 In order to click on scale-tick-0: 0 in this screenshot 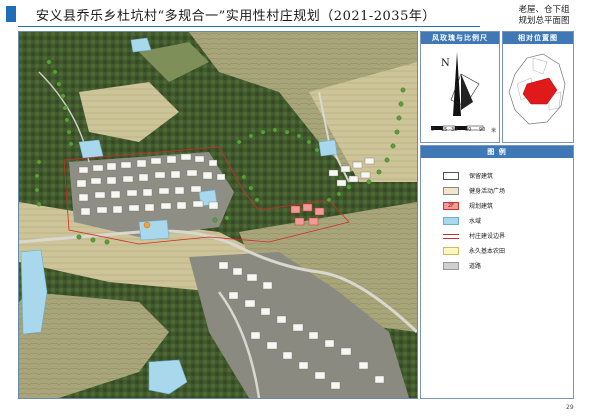, I will do `click(433, 130)`.